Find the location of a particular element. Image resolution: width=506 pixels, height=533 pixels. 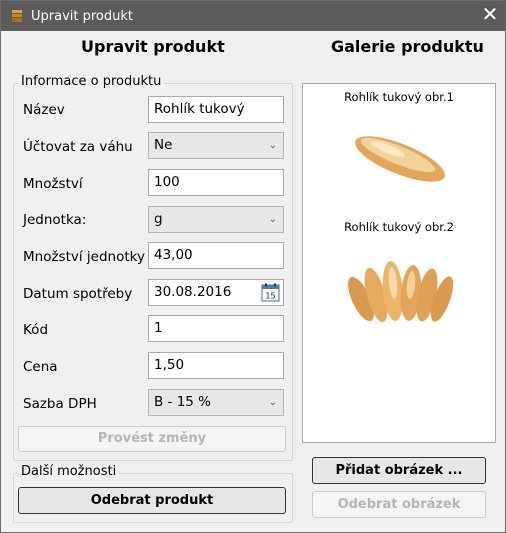

code-label: Kód is located at coordinates (36, 330).